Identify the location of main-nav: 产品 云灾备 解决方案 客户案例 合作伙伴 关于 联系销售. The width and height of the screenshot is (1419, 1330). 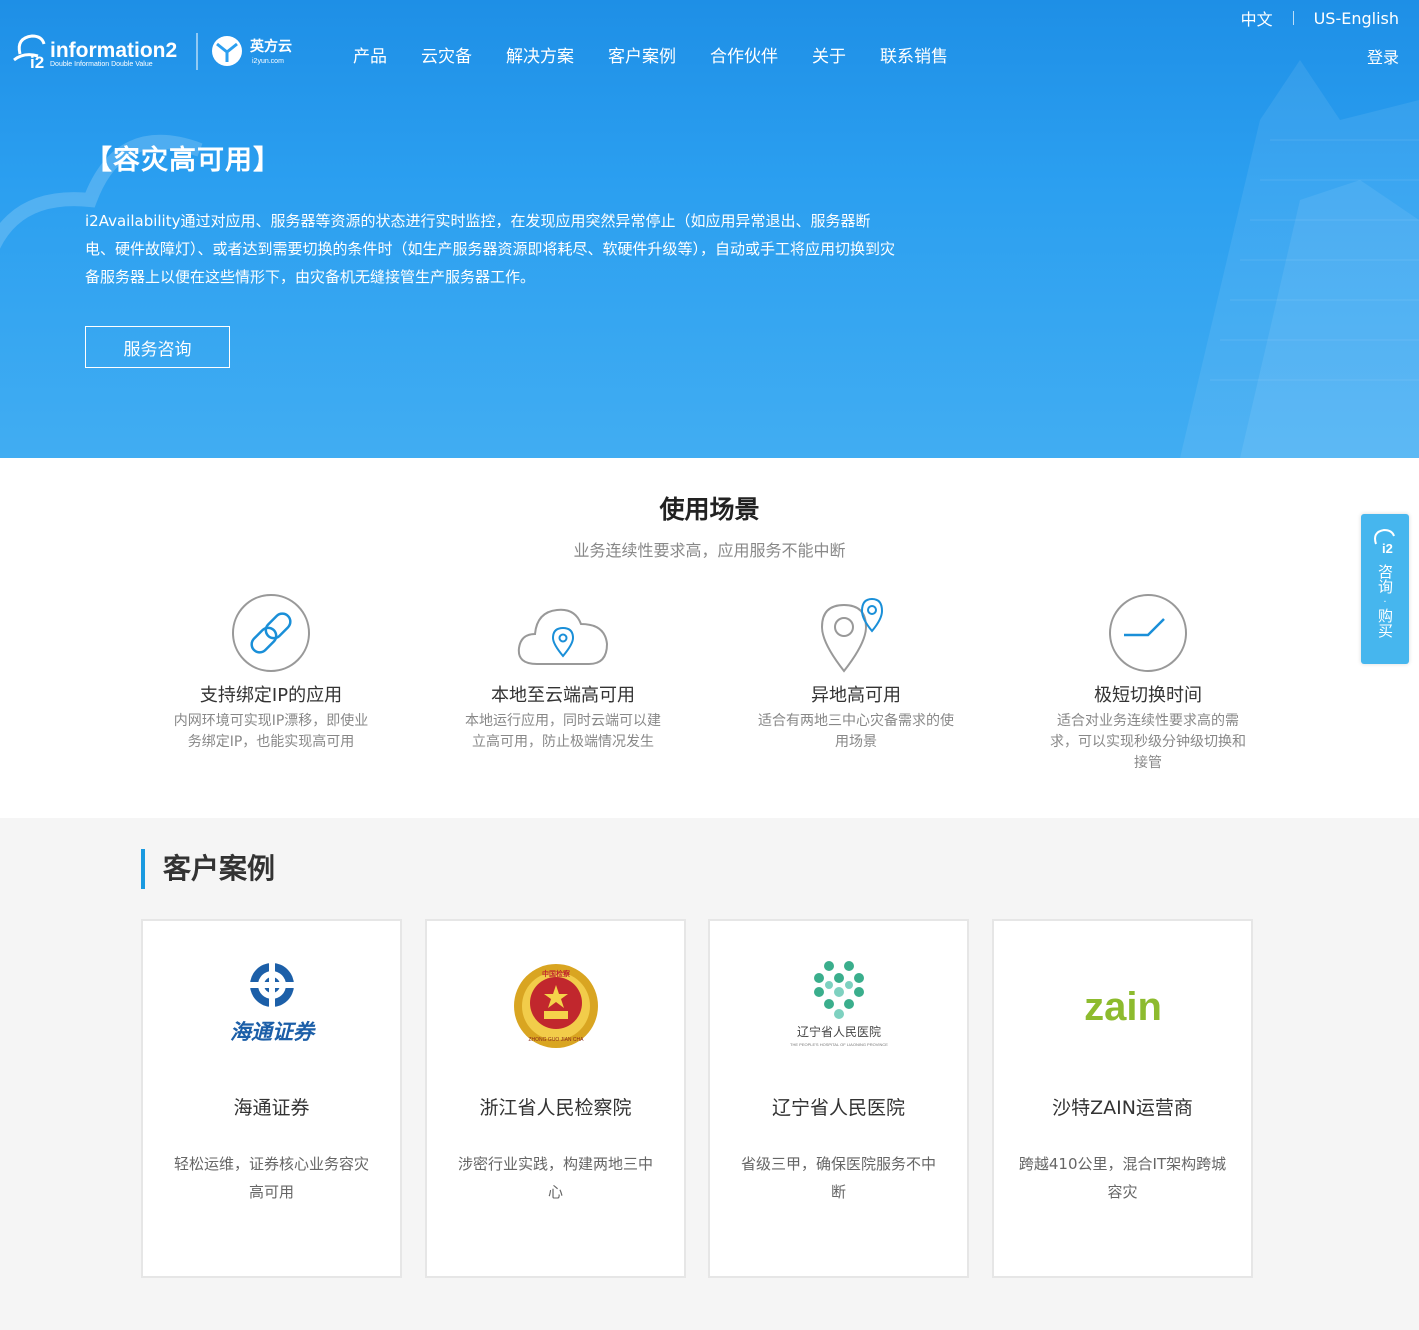
(650, 54).